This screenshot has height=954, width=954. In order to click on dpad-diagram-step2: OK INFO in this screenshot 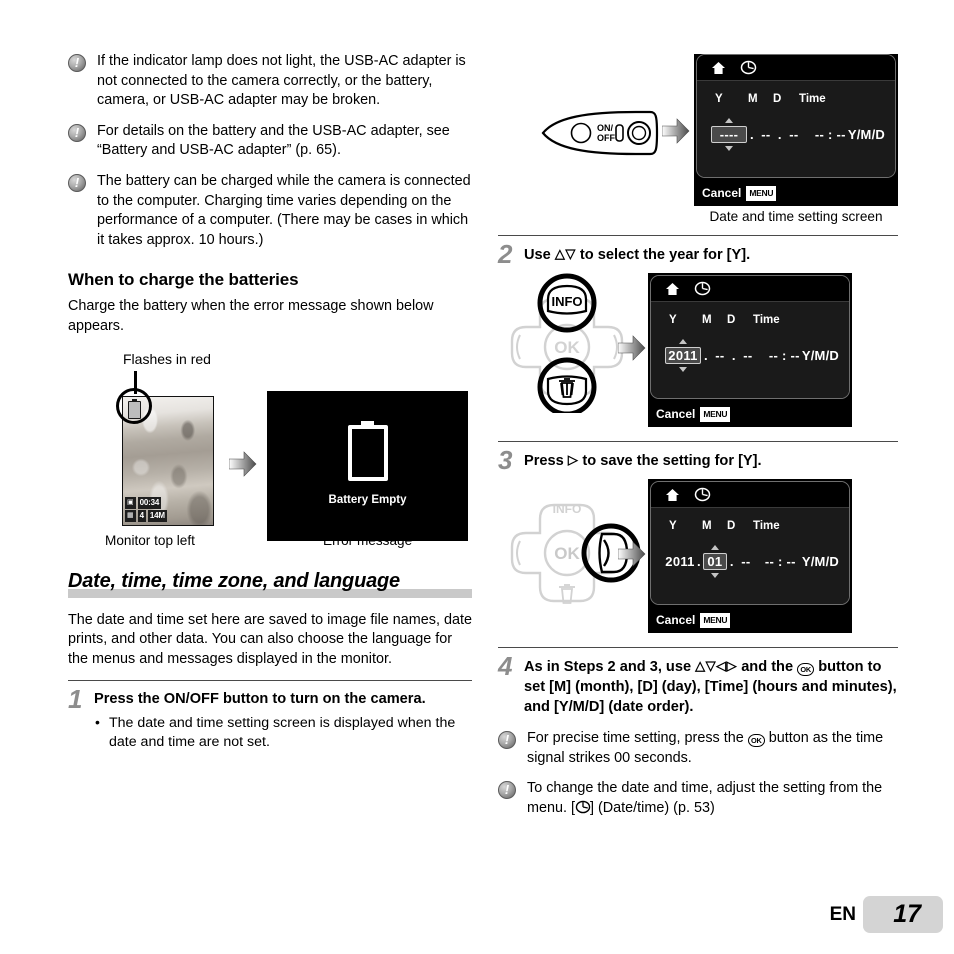, I will do `click(573, 345)`.